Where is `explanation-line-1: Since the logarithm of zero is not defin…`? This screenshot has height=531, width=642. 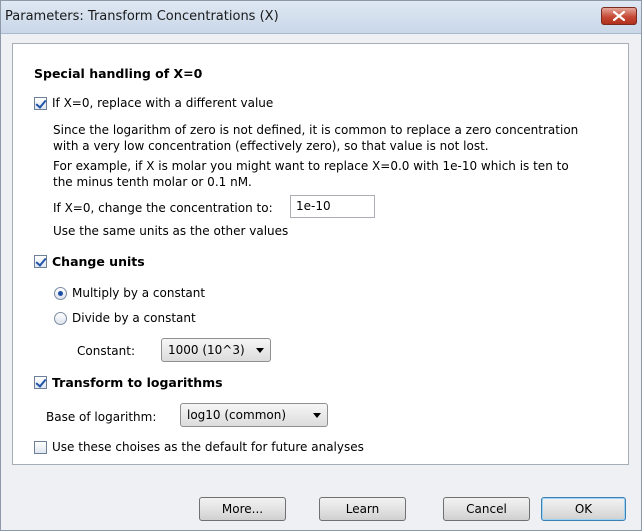 explanation-line-1: Since the logarithm of zero is not defin… is located at coordinates (316, 130).